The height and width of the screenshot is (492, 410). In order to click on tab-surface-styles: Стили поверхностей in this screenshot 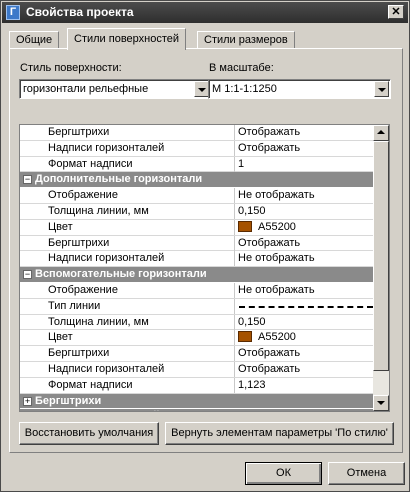, I will do `click(127, 39)`.